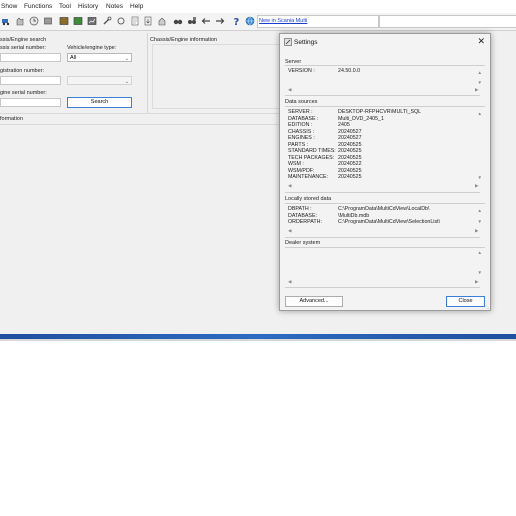 Image resolution: width=516 pixels, height=516 pixels. I want to click on close-button: Close, so click(465, 301).